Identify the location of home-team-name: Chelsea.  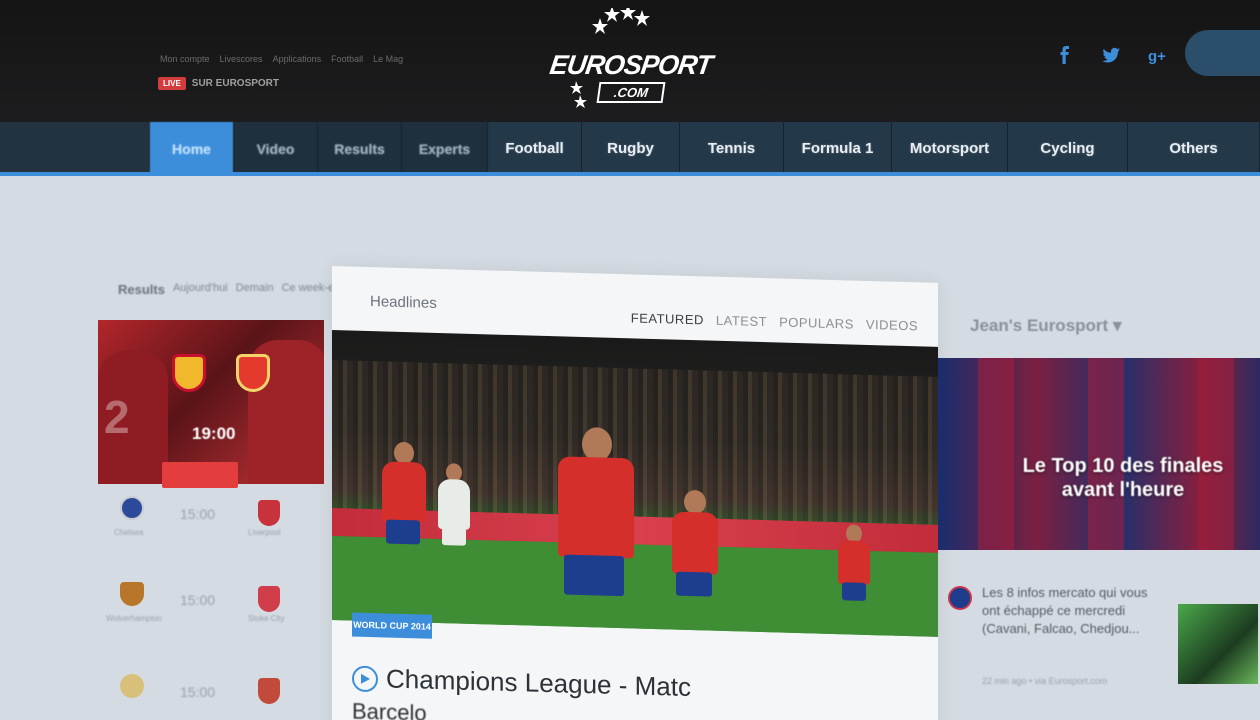
(129, 532).